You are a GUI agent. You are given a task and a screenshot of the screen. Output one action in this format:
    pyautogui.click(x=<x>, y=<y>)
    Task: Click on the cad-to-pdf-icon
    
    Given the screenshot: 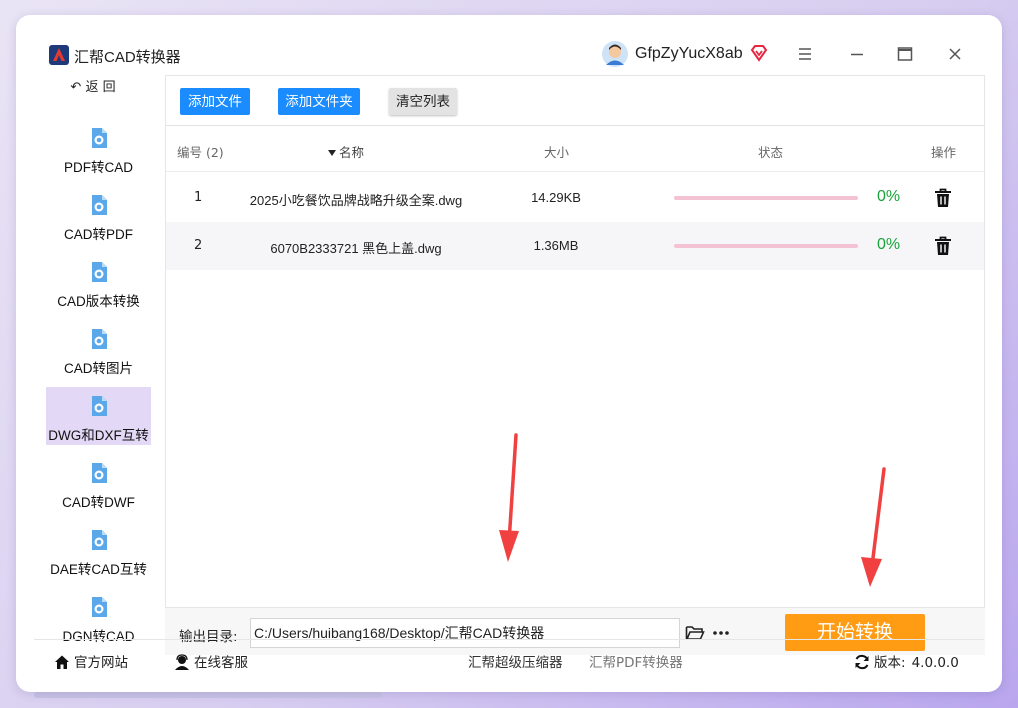 What is the action you would take?
    pyautogui.click(x=99, y=205)
    